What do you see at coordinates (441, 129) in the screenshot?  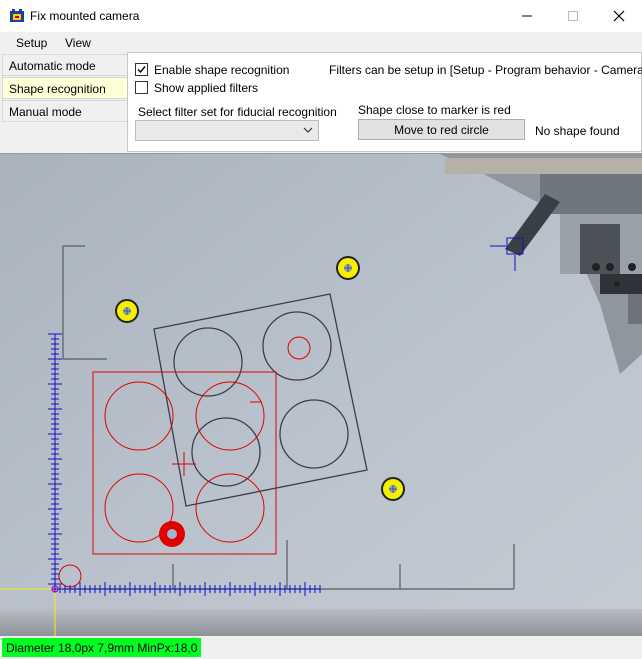 I see `move-to-red-circle-button: Move to red circle` at bounding box center [441, 129].